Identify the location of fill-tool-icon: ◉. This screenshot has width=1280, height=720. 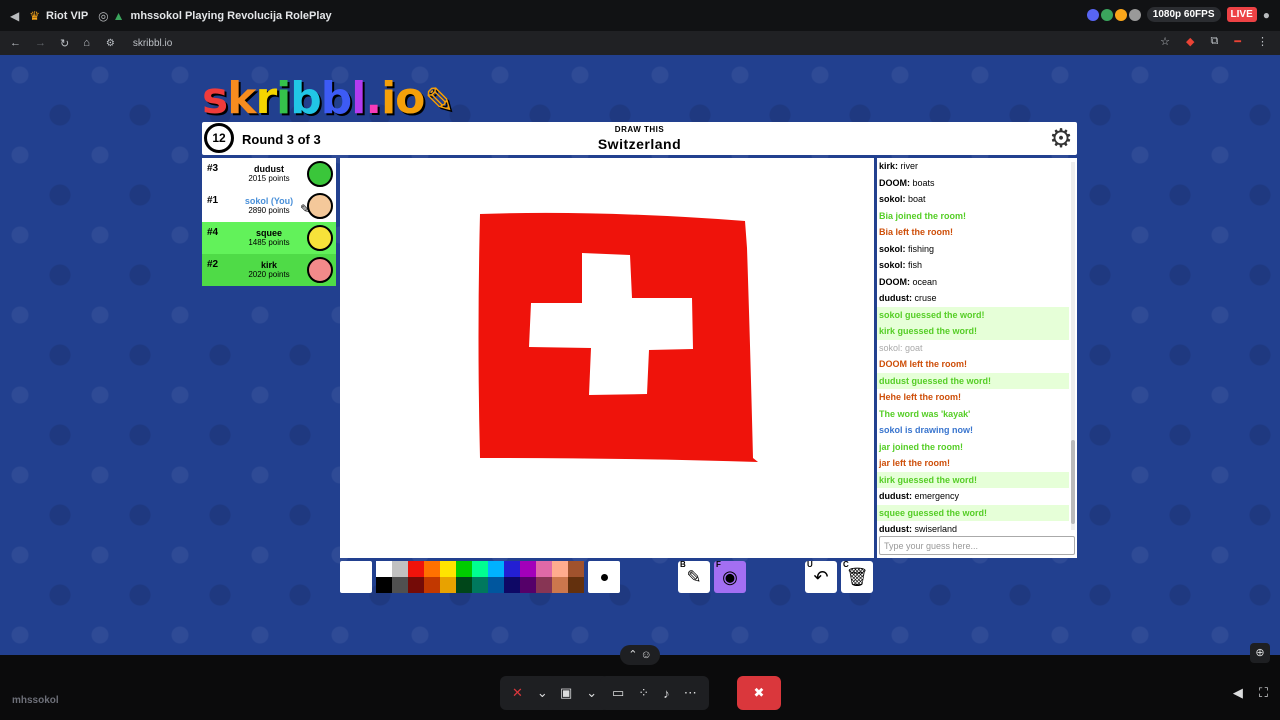
(730, 577).